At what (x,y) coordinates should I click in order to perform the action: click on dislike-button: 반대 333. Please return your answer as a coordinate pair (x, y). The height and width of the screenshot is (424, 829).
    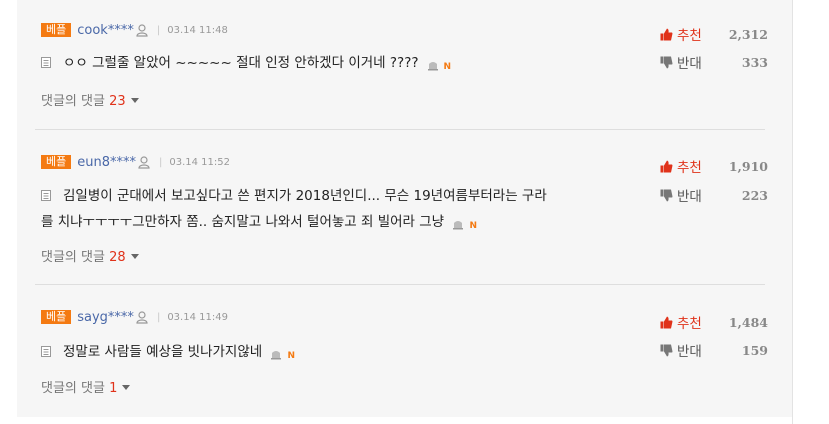
    Looking at the image, I should click on (714, 62).